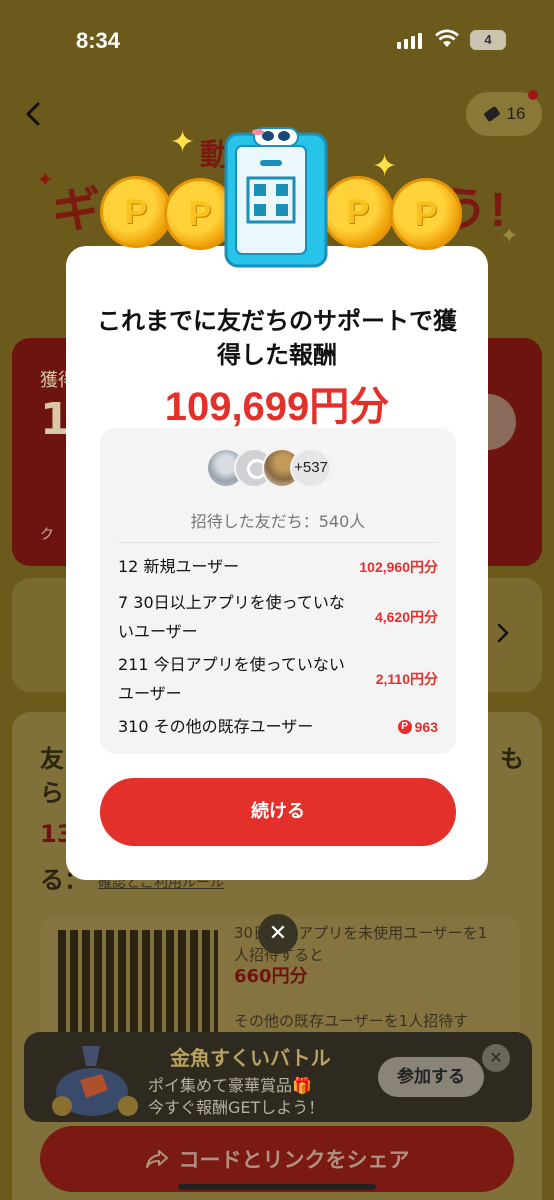 This screenshot has height=1200, width=554. What do you see at coordinates (156, 1159) in the screenshot?
I see `share-icon` at bounding box center [156, 1159].